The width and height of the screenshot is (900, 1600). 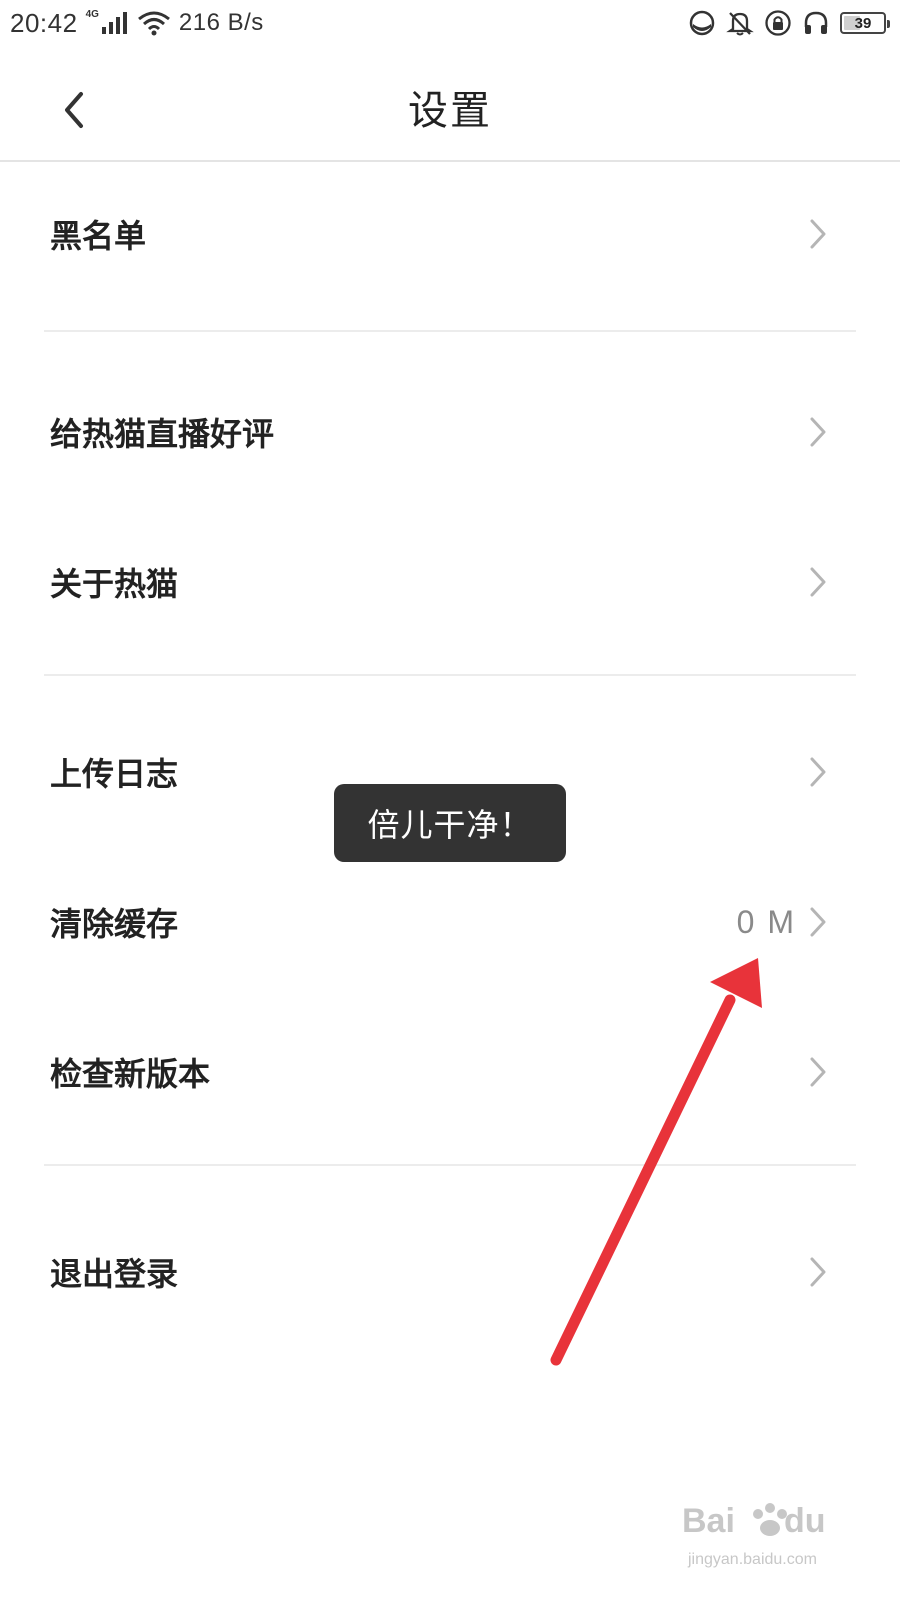 I want to click on header: 设置, so click(x=450, y=110).